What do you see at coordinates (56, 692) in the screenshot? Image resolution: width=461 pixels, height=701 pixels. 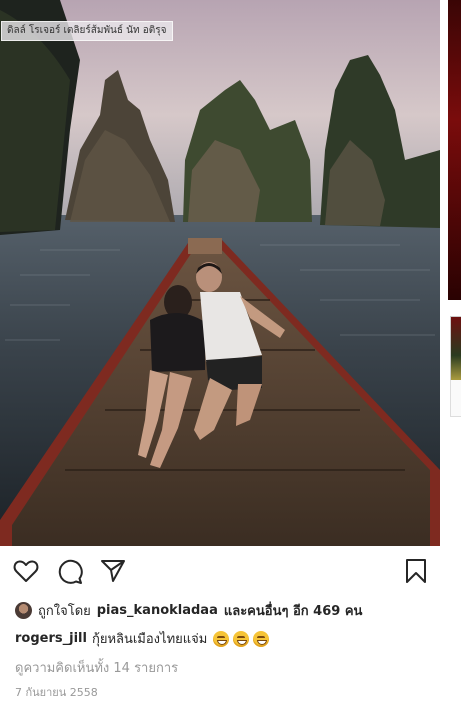 I see `post-date: 7 กันยายน 2558` at bounding box center [56, 692].